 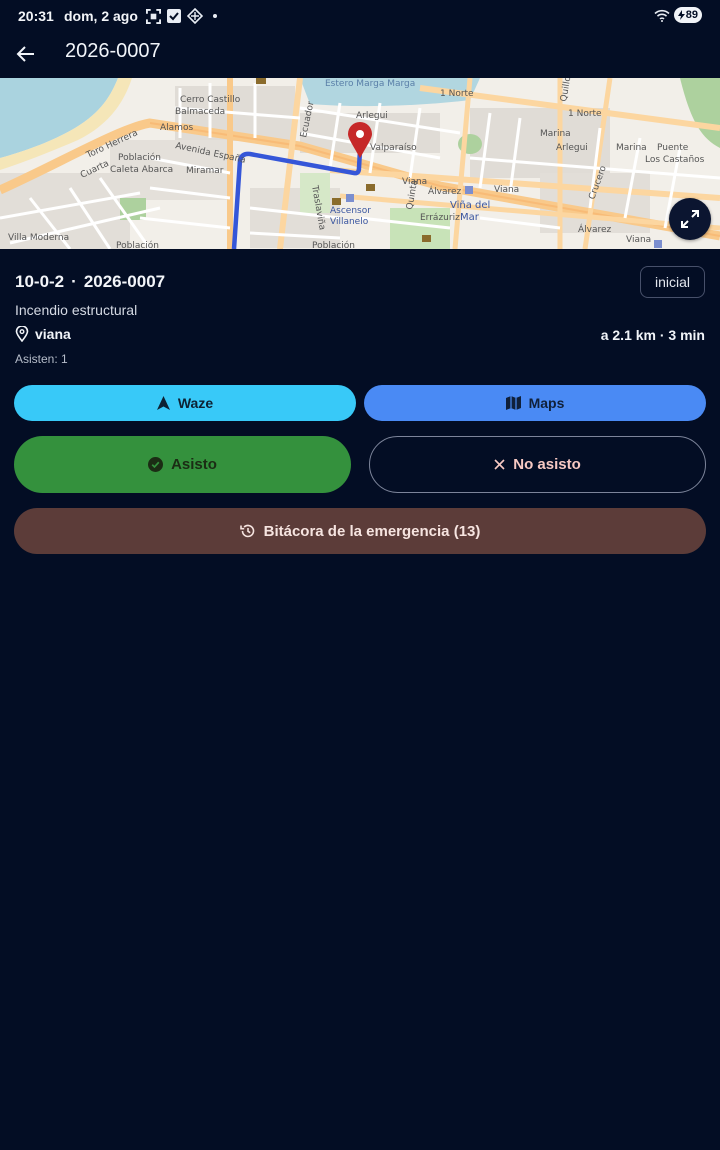 I want to click on map-label: Quillota, so click(x=567, y=90).